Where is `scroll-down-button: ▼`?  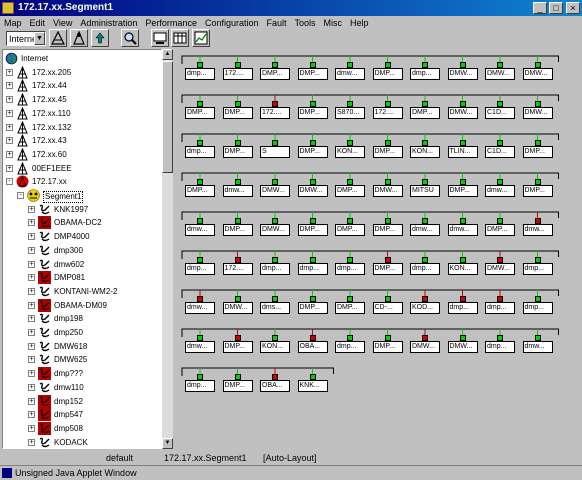 scroll-down-button: ▼ is located at coordinates (167, 443).